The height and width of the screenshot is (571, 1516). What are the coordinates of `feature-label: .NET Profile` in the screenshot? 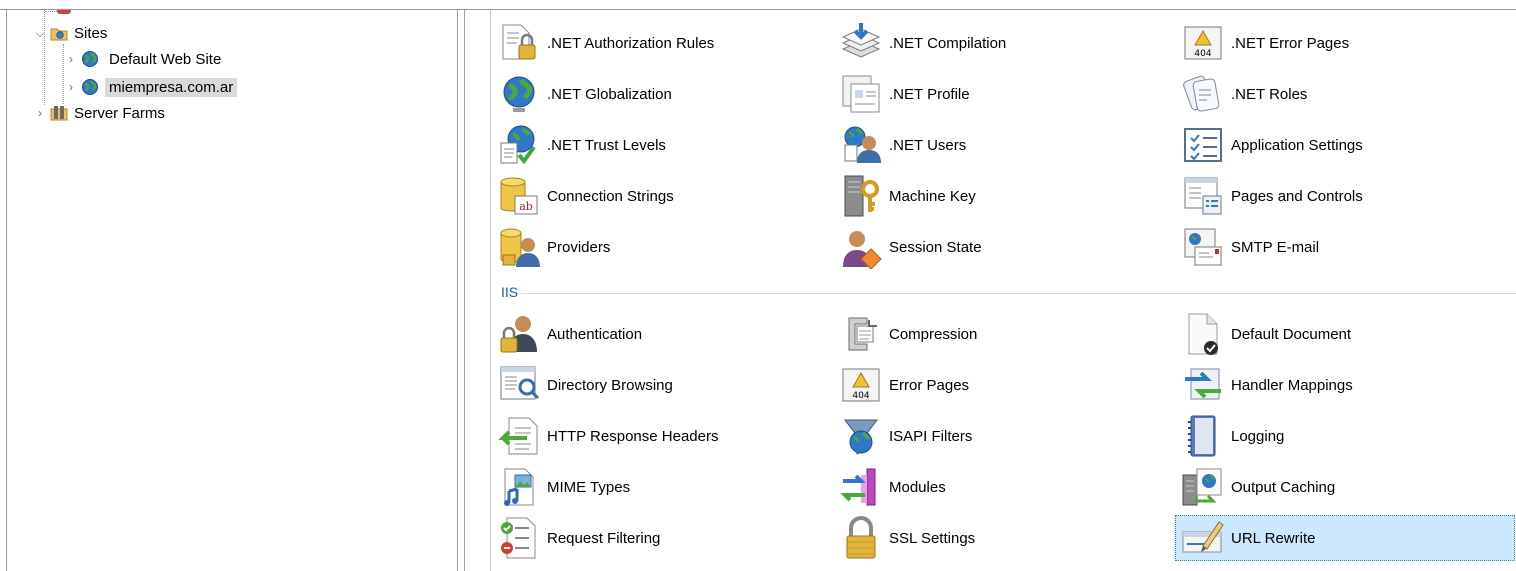 It's located at (929, 94).